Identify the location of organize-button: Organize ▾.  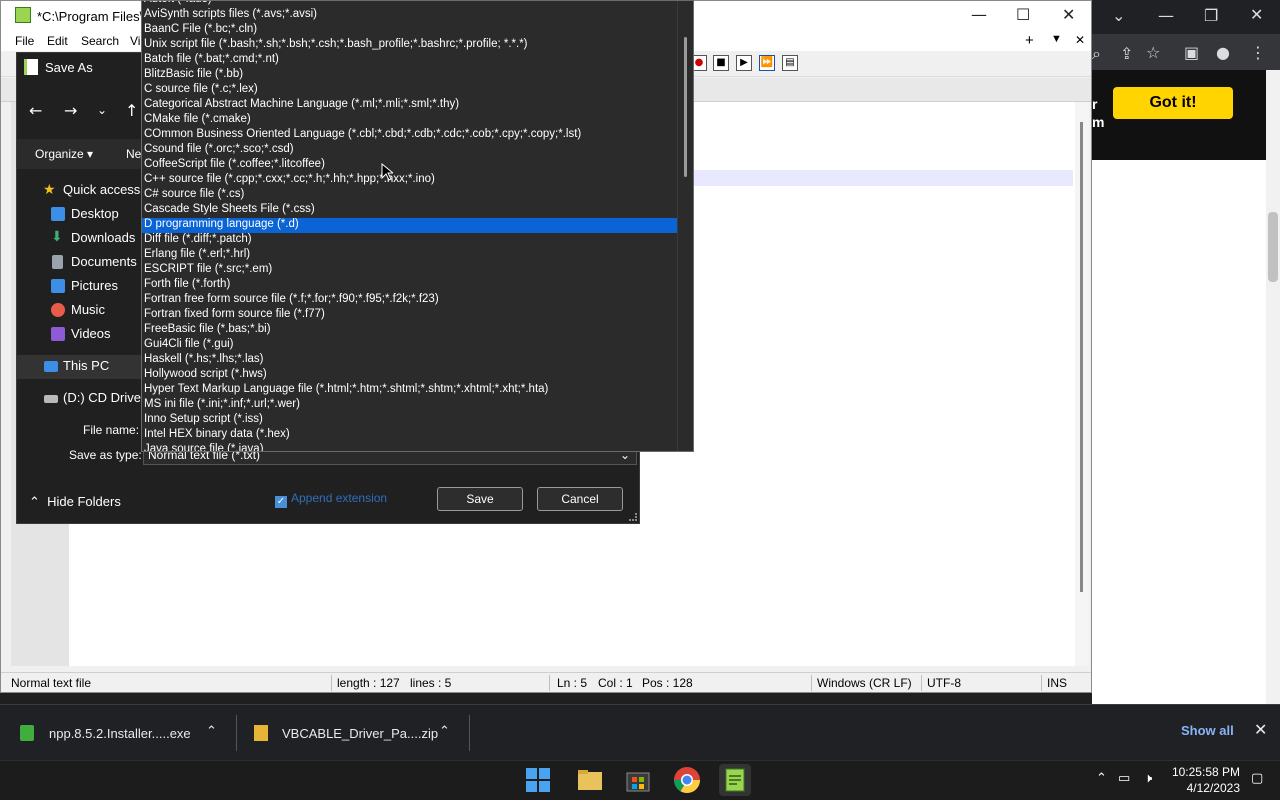
(64, 154).